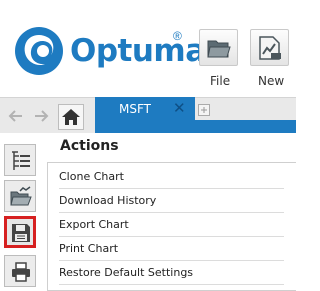 This screenshot has height=291, width=320. I want to click on actions-title: Actions, so click(89, 146).